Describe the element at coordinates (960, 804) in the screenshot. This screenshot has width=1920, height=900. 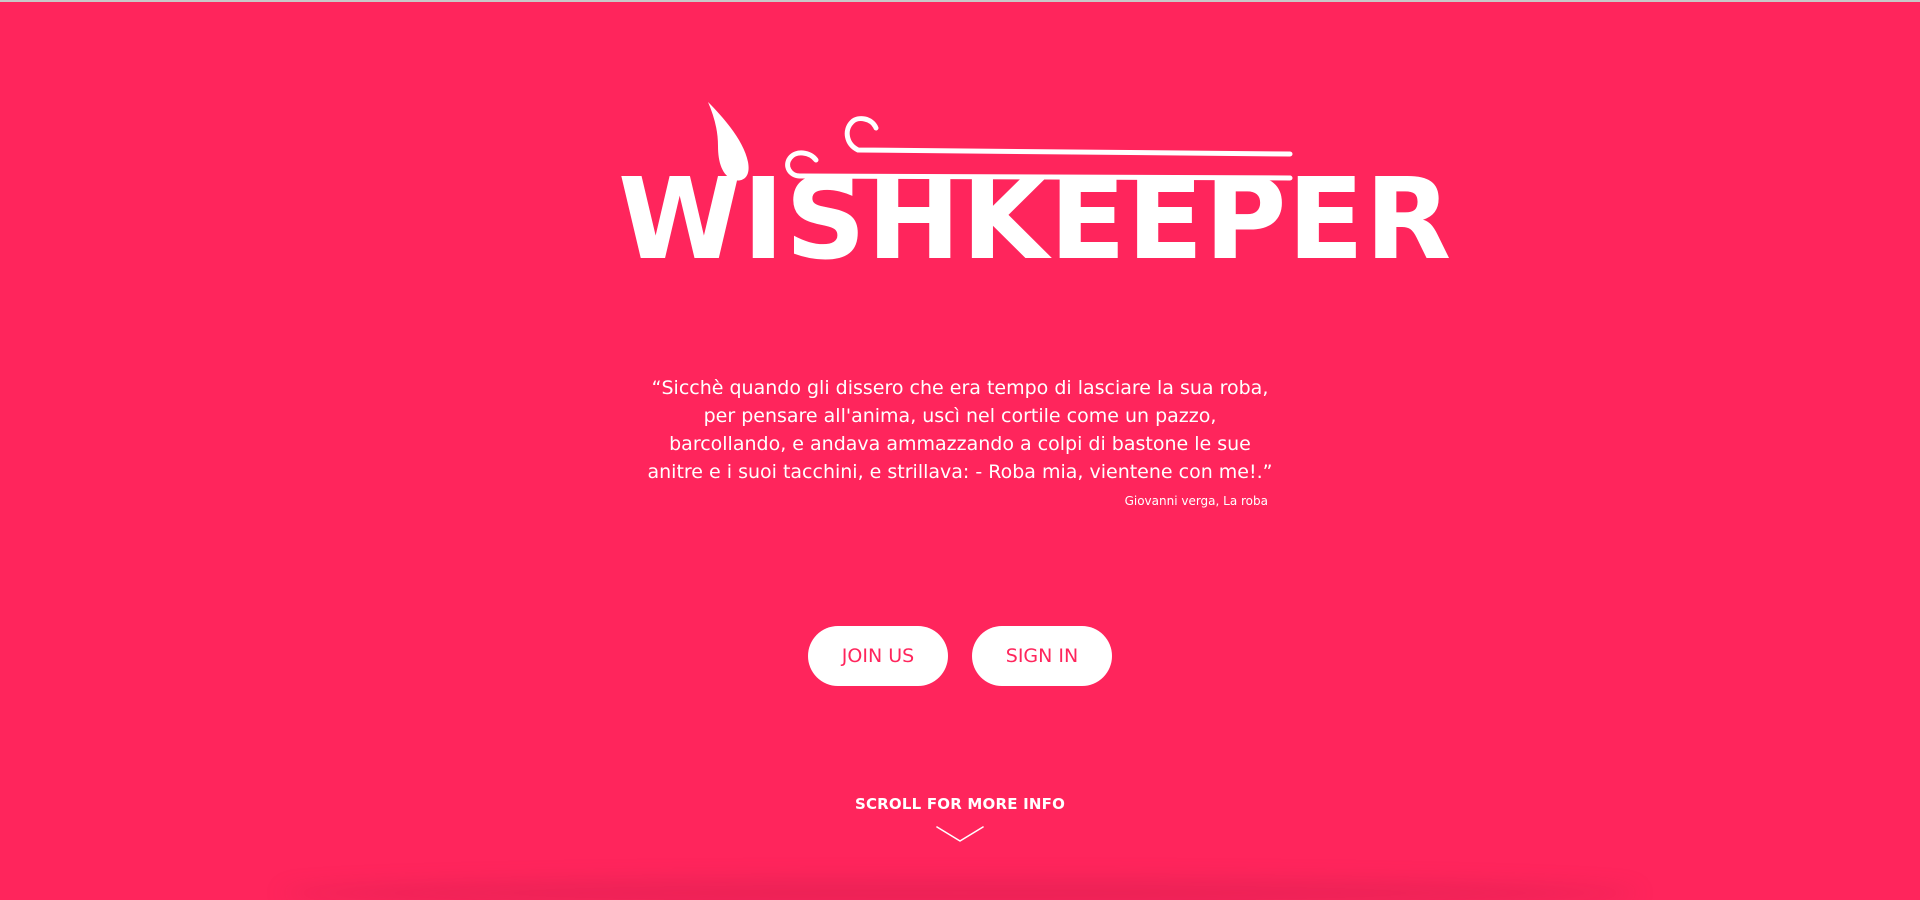
I see `scroll-label: SCROLL FOR MORE INFO` at that location.